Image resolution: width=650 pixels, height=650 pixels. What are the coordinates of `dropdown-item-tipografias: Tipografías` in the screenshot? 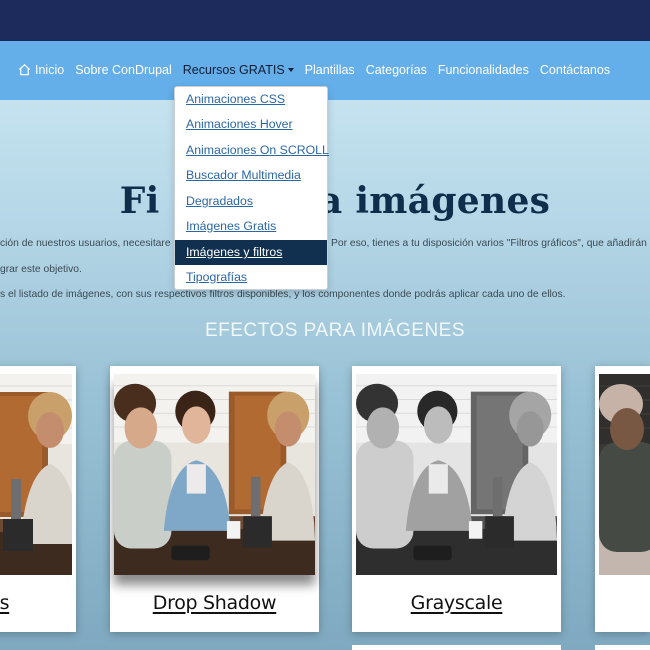 It's located at (251, 277).